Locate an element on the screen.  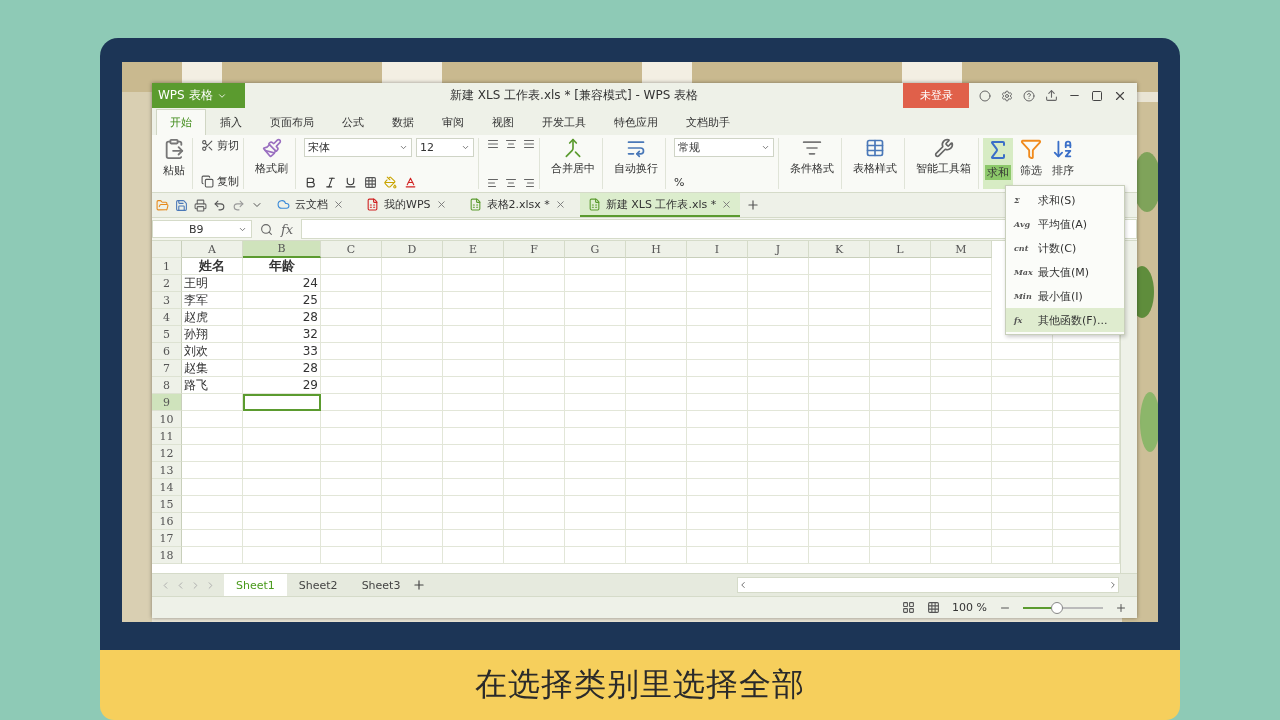
wrap-text-button: 自动换行 is located at coordinates (636, 157).